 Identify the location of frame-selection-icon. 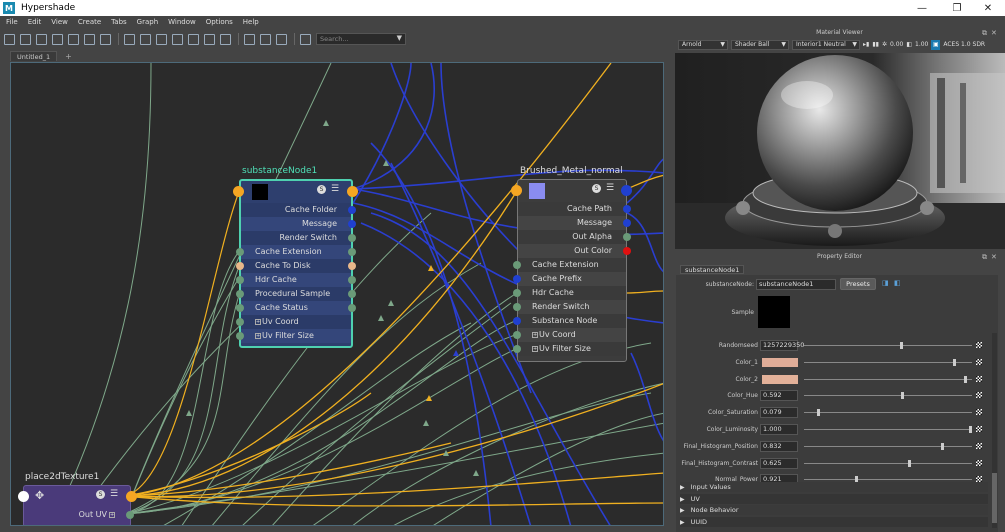
(225, 39).